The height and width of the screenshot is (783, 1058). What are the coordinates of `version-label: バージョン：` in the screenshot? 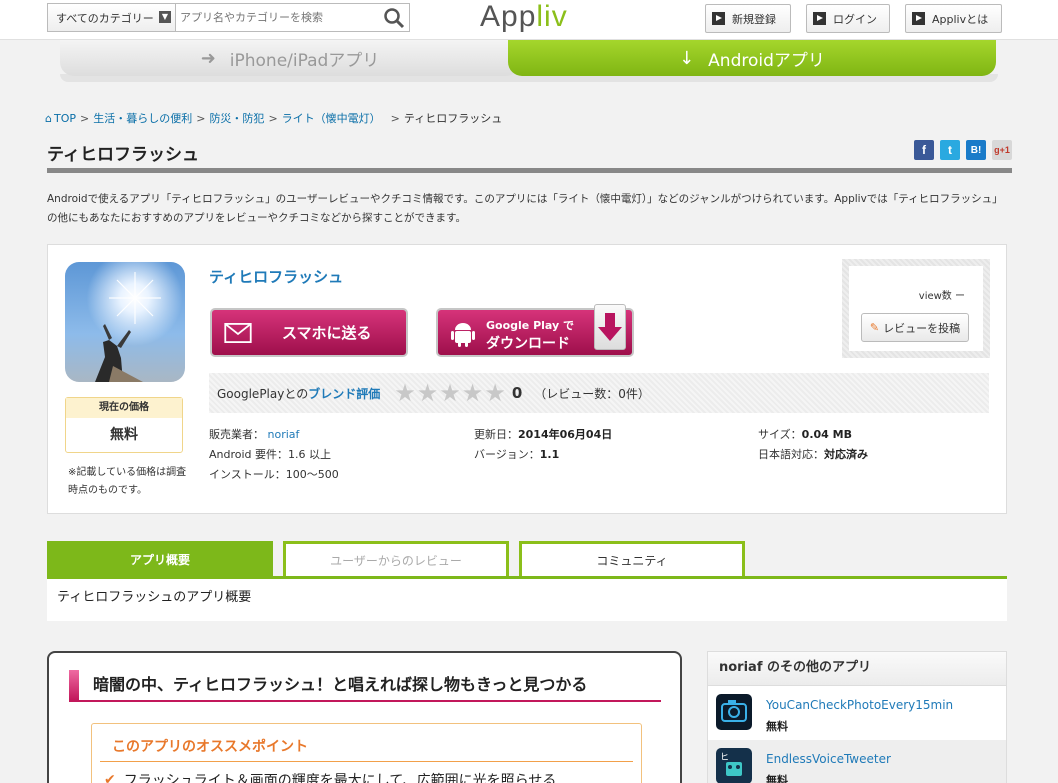 It's located at (507, 454).